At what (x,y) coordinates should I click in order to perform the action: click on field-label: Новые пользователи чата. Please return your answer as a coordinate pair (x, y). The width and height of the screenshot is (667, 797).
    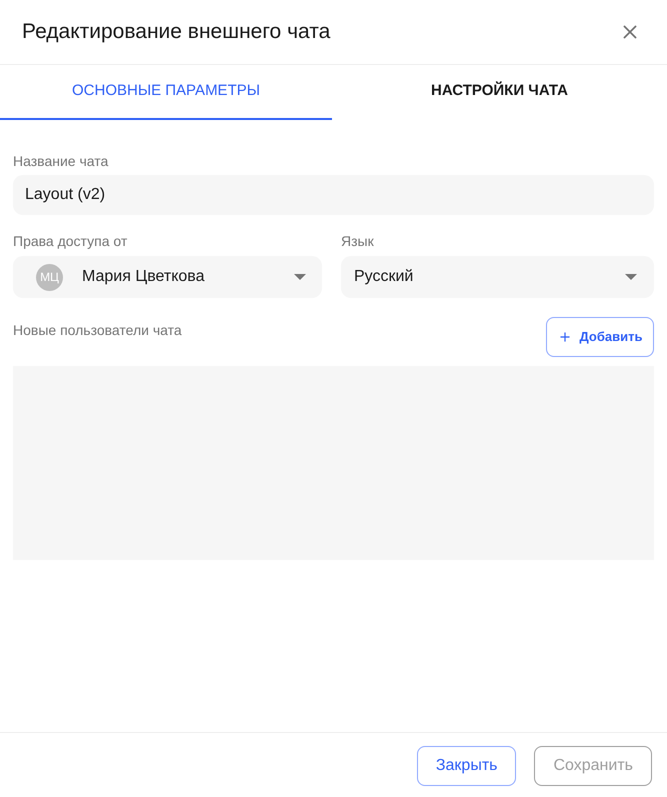
    Looking at the image, I should click on (97, 330).